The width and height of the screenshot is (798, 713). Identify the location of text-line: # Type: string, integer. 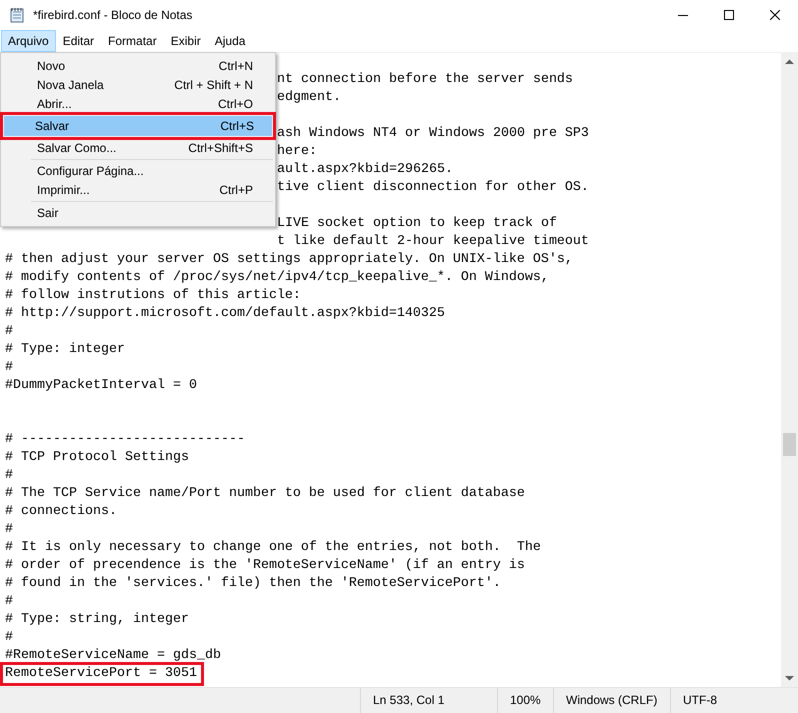
(97, 620).